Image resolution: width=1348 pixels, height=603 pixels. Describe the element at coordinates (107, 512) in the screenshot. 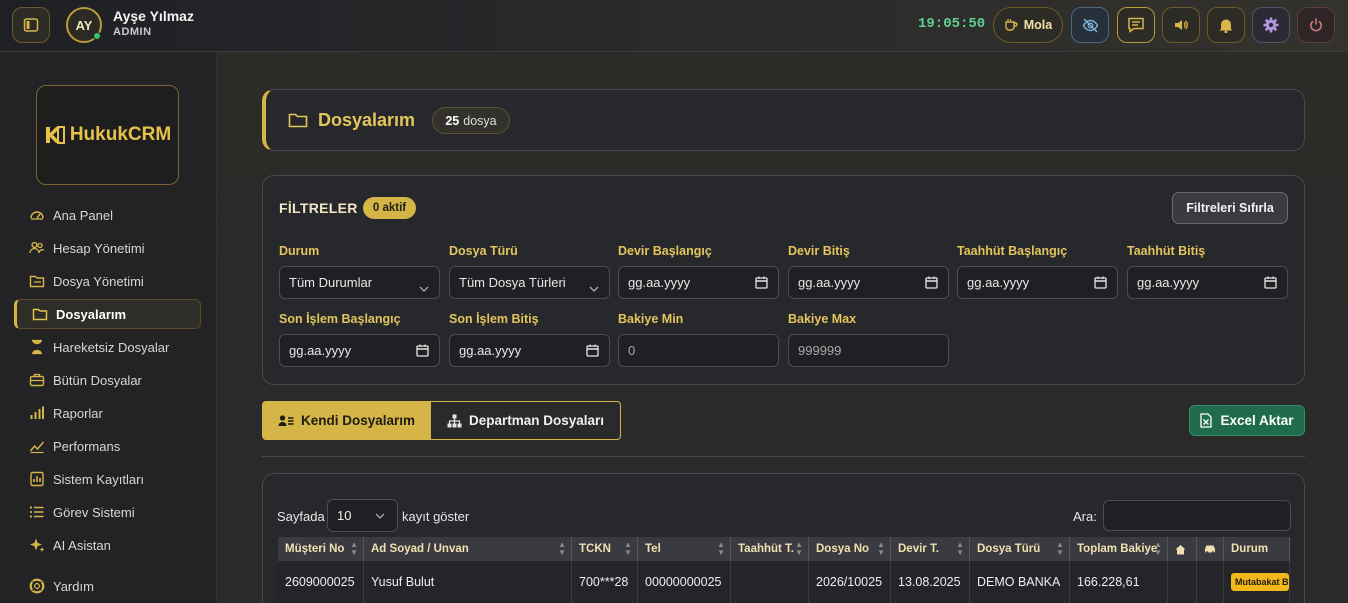

I see `sidebar-item-görev-sistemi: Görev Sistemi` at that location.